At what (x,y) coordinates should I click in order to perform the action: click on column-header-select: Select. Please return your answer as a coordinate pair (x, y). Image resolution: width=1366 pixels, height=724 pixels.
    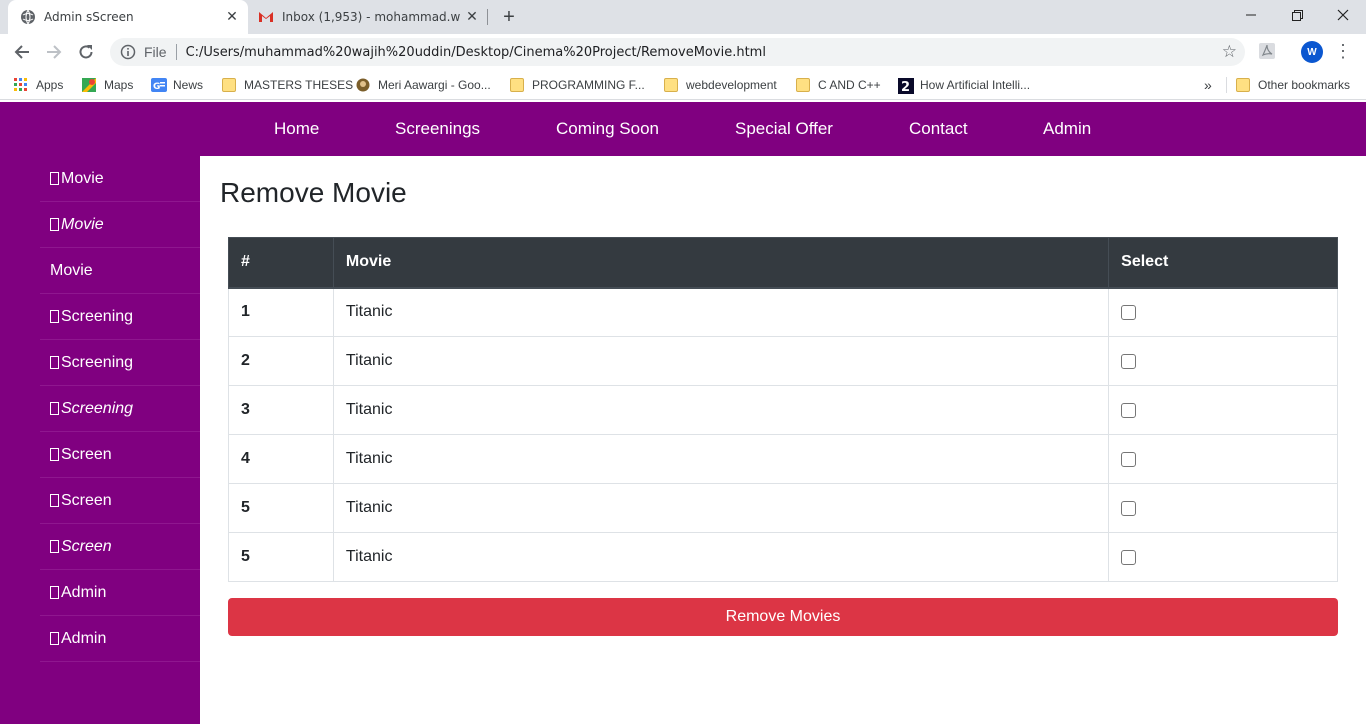
    Looking at the image, I should click on (1223, 263).